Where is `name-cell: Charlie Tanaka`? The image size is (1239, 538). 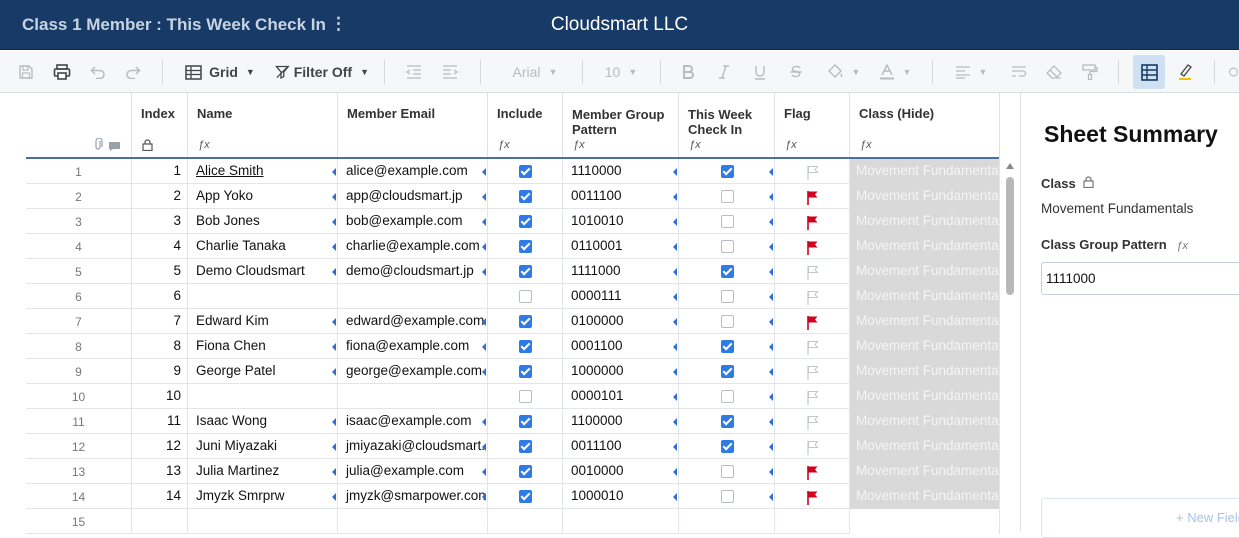
name-cell: Charlie Tanaka is located at coordinates (263, 246).